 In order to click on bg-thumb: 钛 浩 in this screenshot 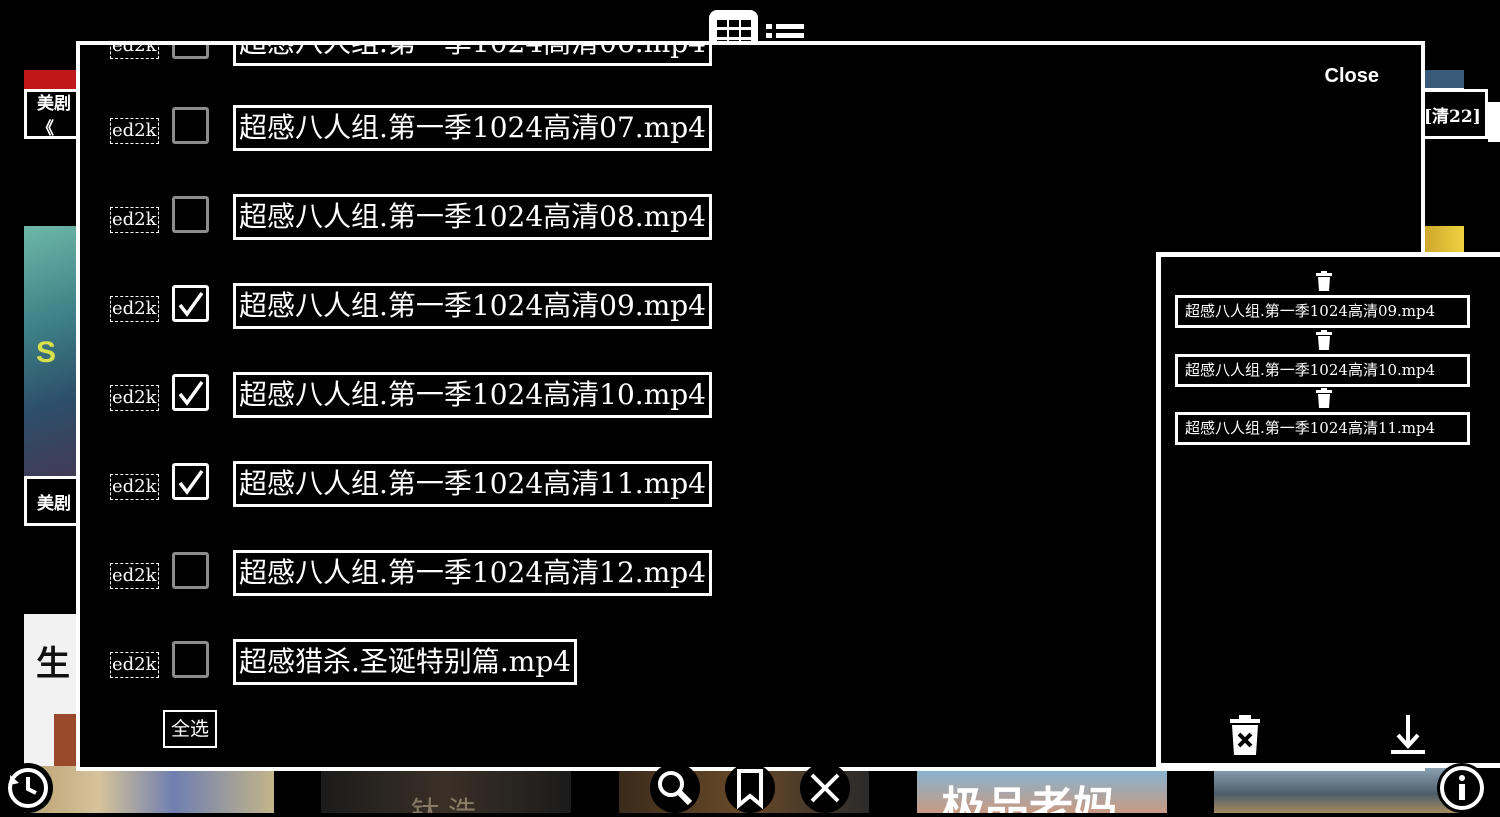, I will do `click(446, 789)`.